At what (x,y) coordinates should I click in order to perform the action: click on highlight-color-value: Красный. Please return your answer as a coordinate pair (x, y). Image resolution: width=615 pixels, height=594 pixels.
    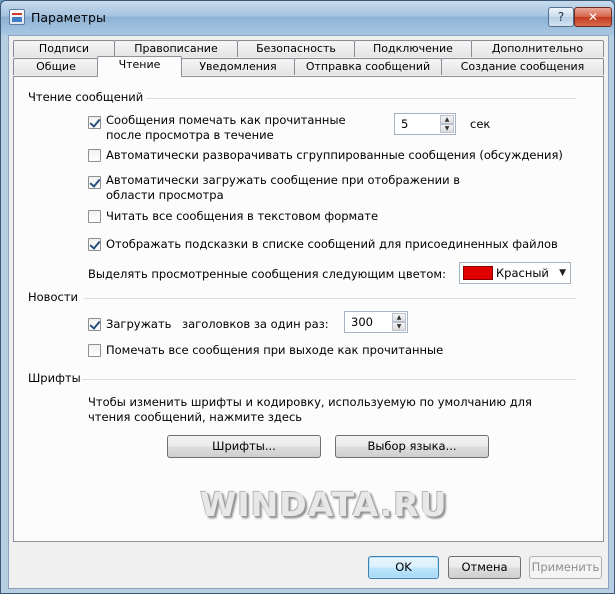
    Looking at the image, I should click on (522, 273).